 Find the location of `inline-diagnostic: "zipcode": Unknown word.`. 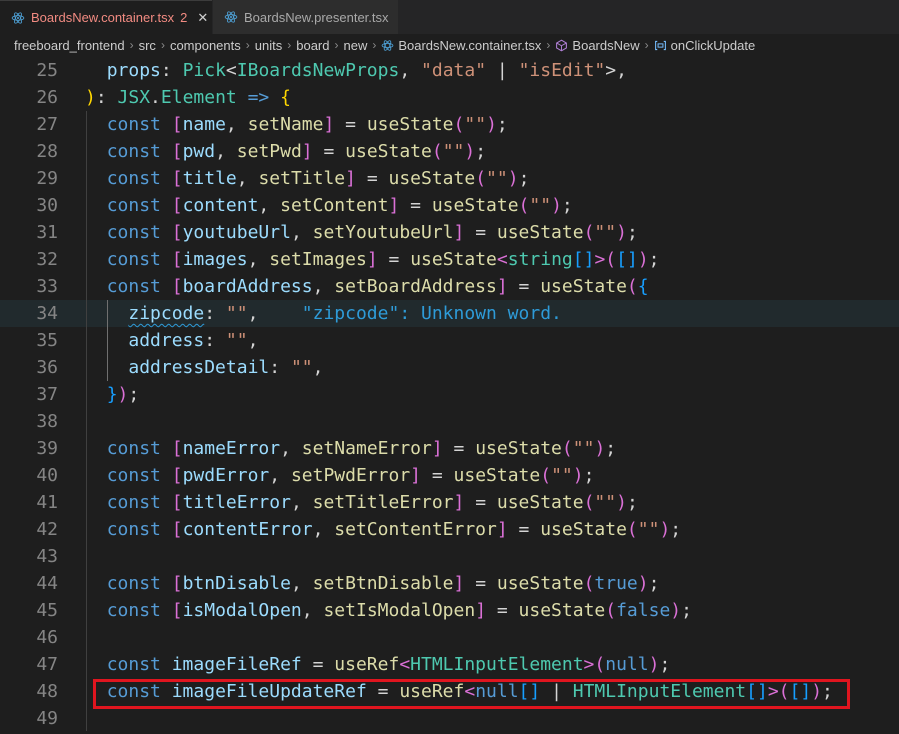

inline-diagnostic: "zipcode": Unknown word. is located at coordinates (431, 313).